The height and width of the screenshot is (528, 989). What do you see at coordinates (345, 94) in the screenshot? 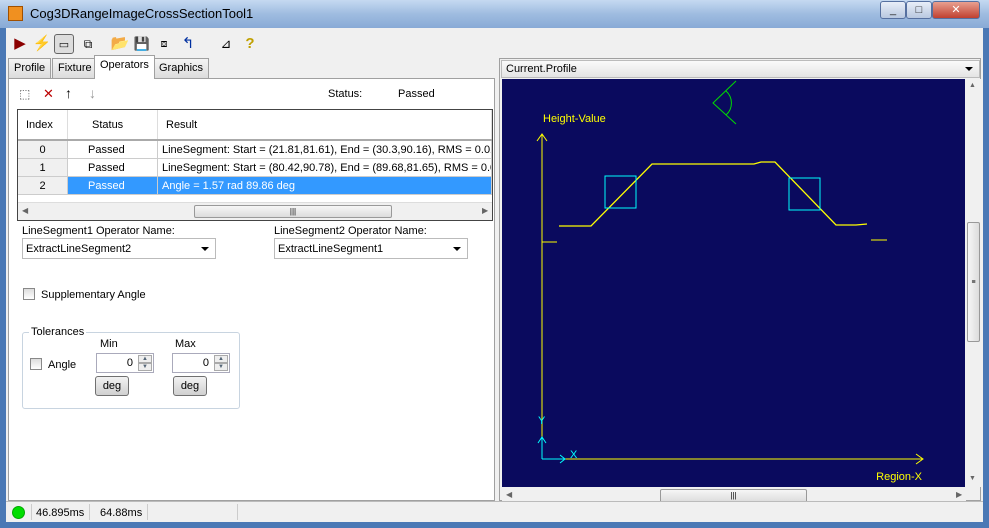
I see `status-label: Status:` at bounding box center [345, 94].